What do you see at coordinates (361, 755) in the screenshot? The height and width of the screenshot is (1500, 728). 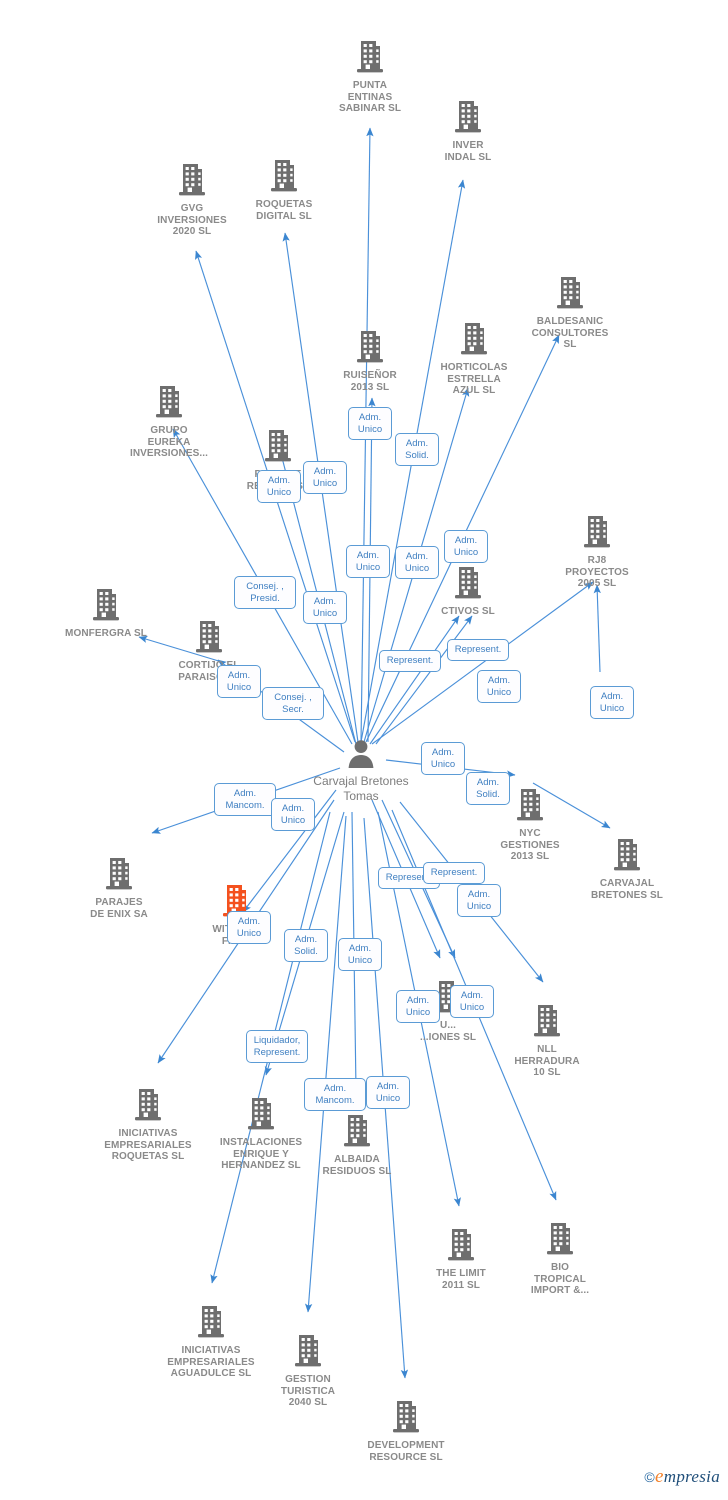 I see `person-icon` at bounding box center [361, 755].